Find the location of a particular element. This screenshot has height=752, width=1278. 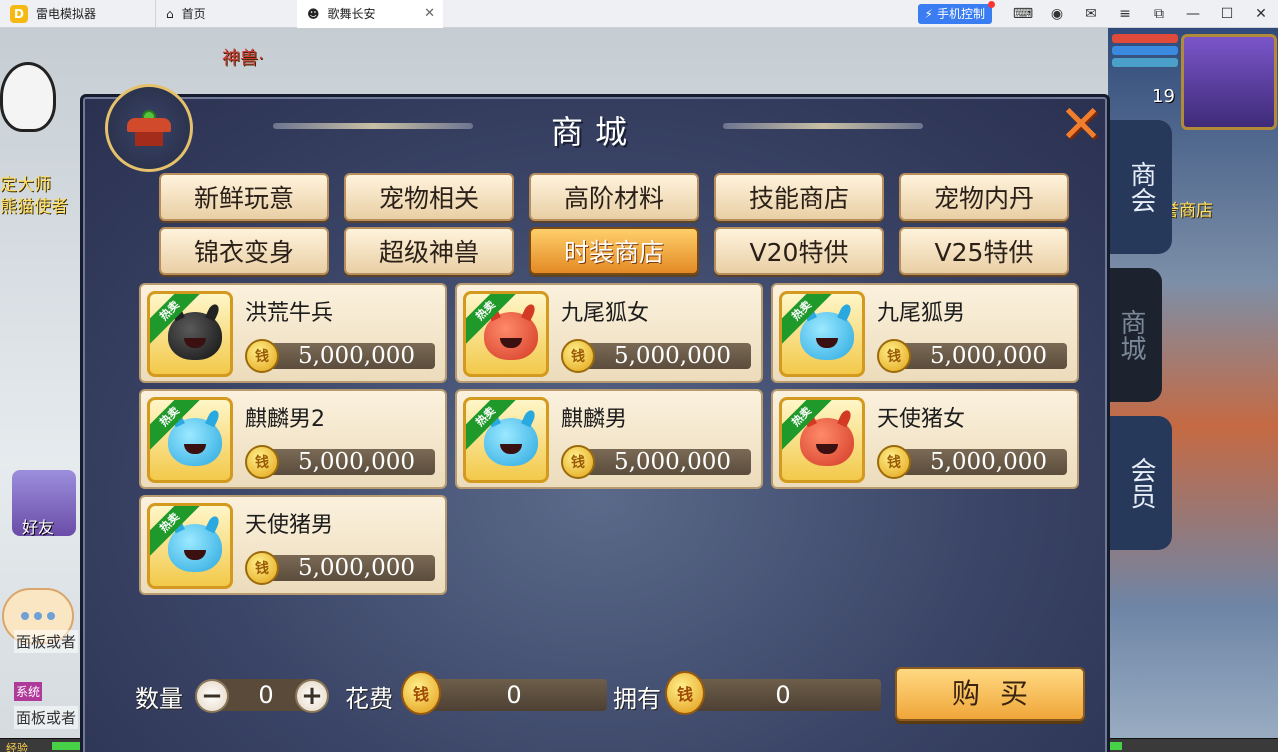

category-v25: V25特供 is located at coordinates (984, 251).